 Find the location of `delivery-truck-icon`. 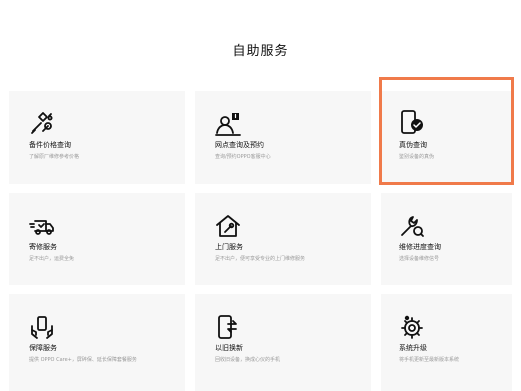

delivery-truck-icon is located at coordinates (42, 226).